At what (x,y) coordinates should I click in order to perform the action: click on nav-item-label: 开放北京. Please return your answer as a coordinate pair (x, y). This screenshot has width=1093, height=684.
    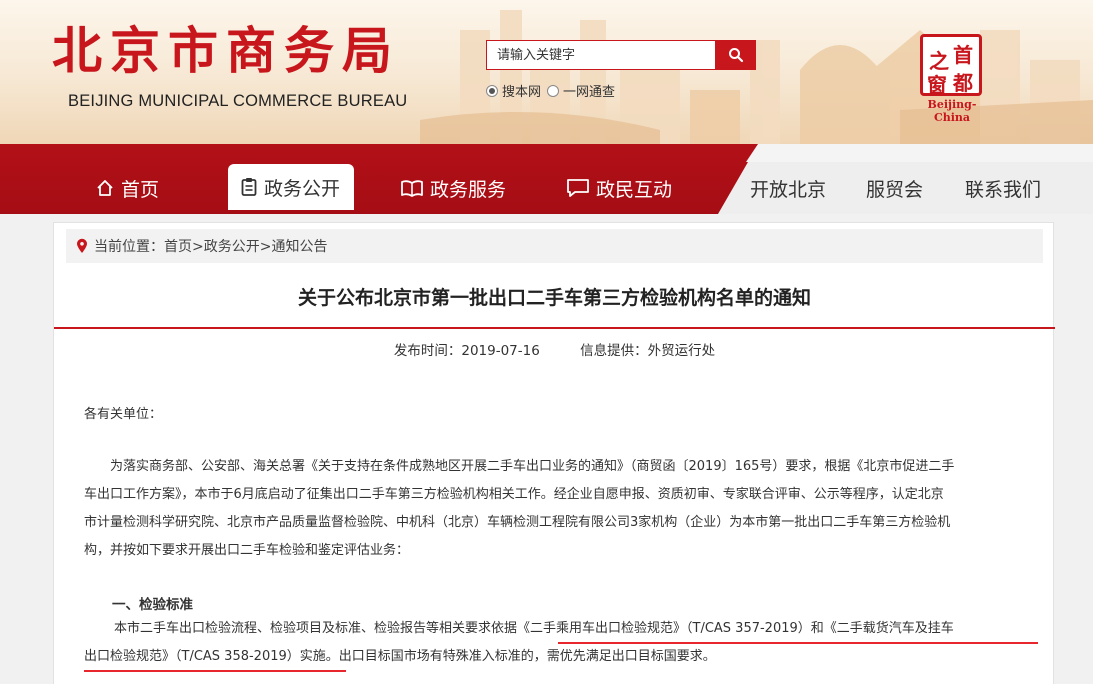
    Looking at the image, I should click on (788, 189).